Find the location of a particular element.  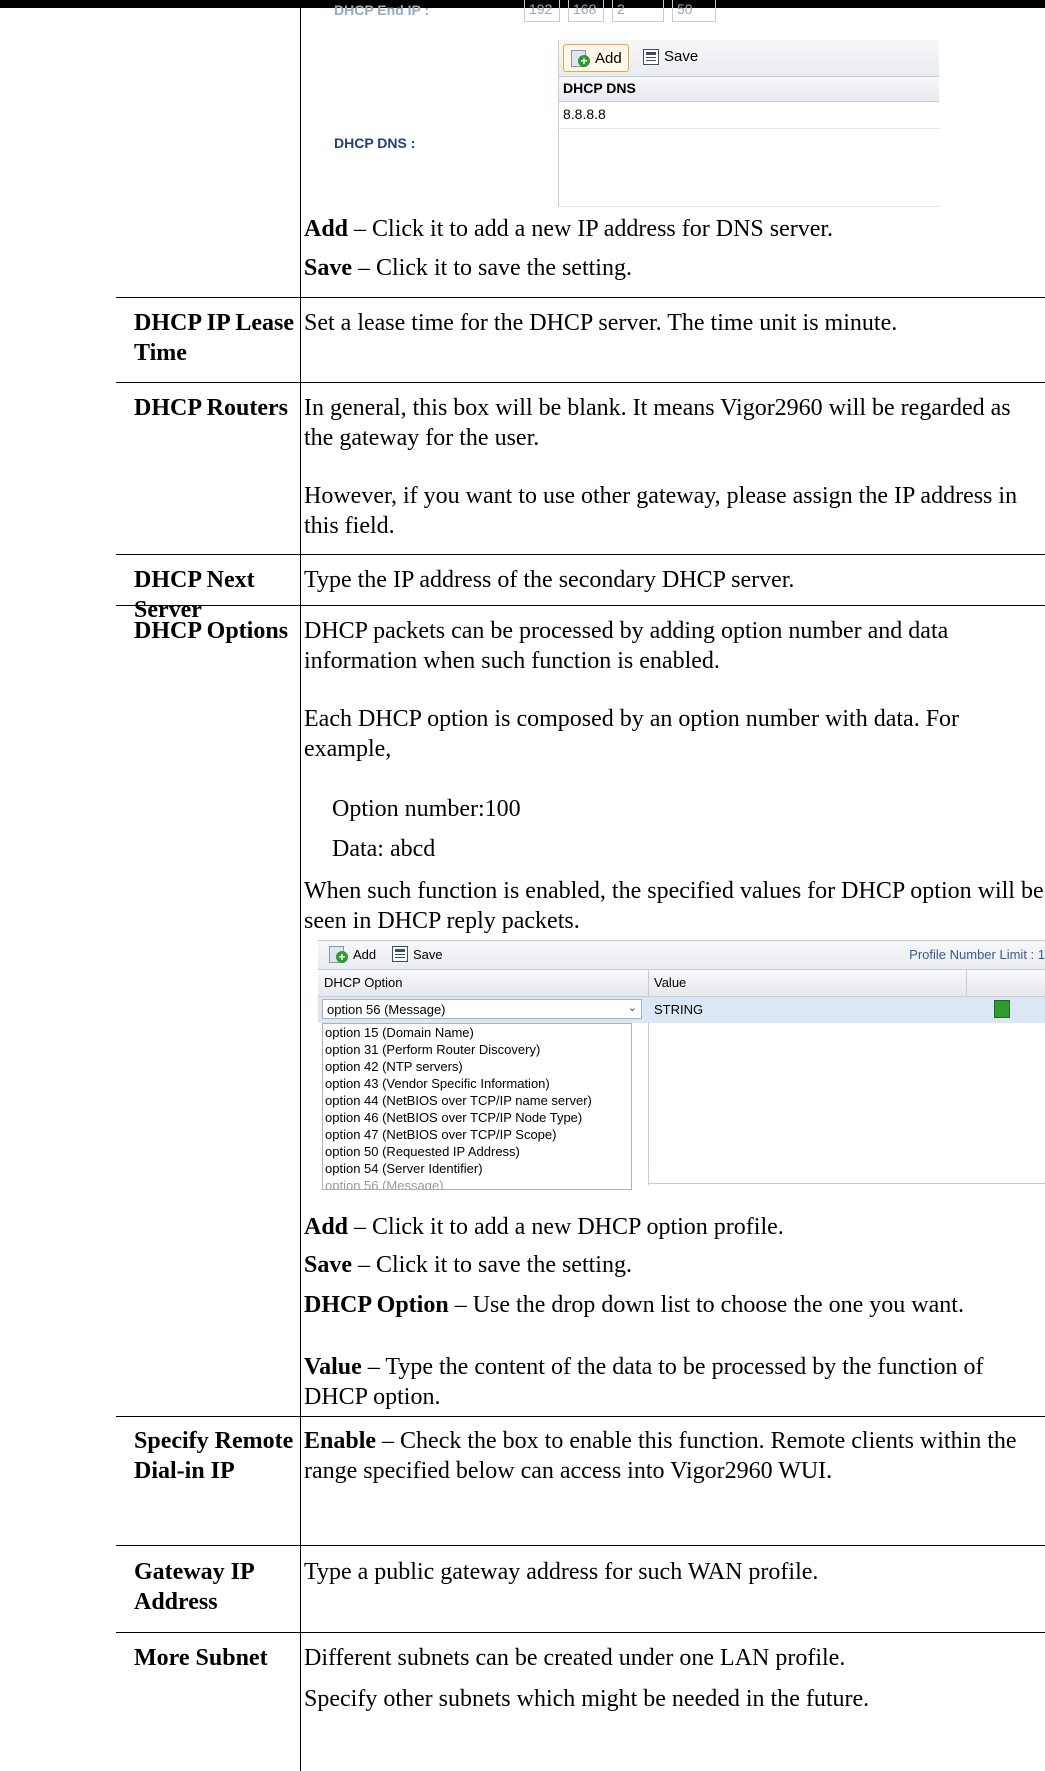

col-value-header: Value is located at coordinates (670, 982).